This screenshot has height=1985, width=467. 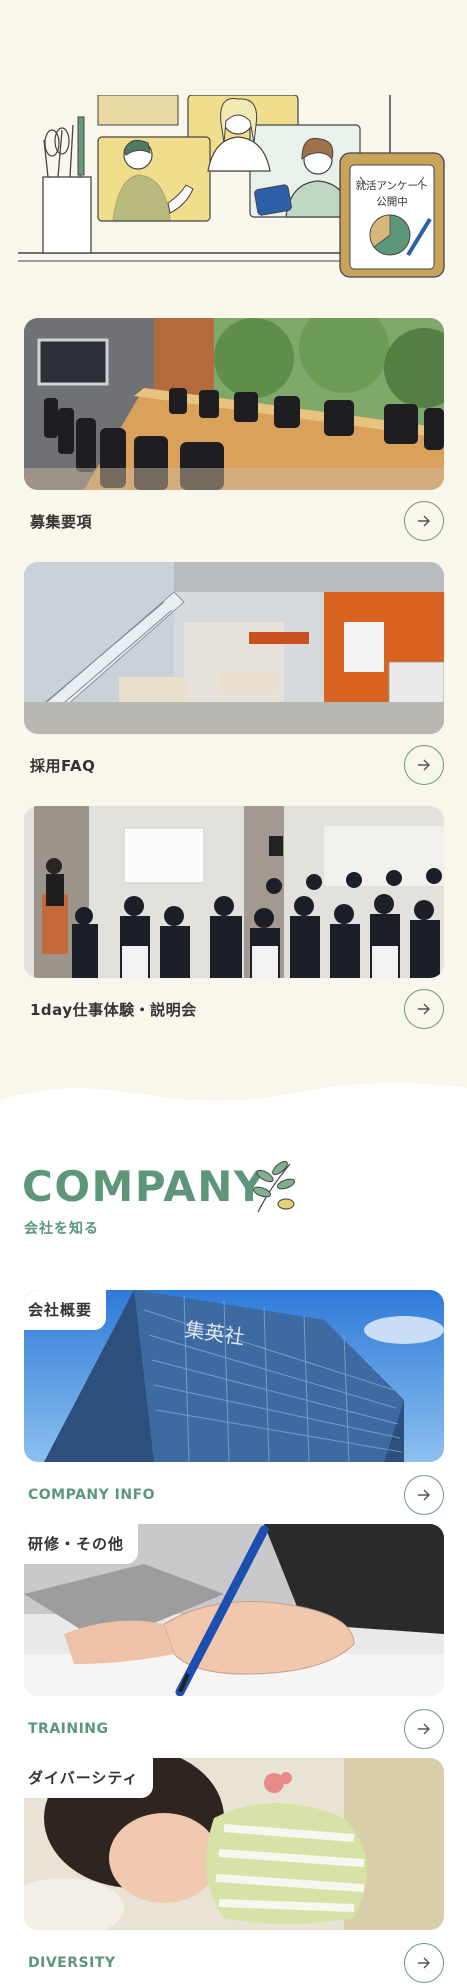 I want to click on recruit-card-seminar: 1day仕事体験・説明会, so click(x=234, y=923).